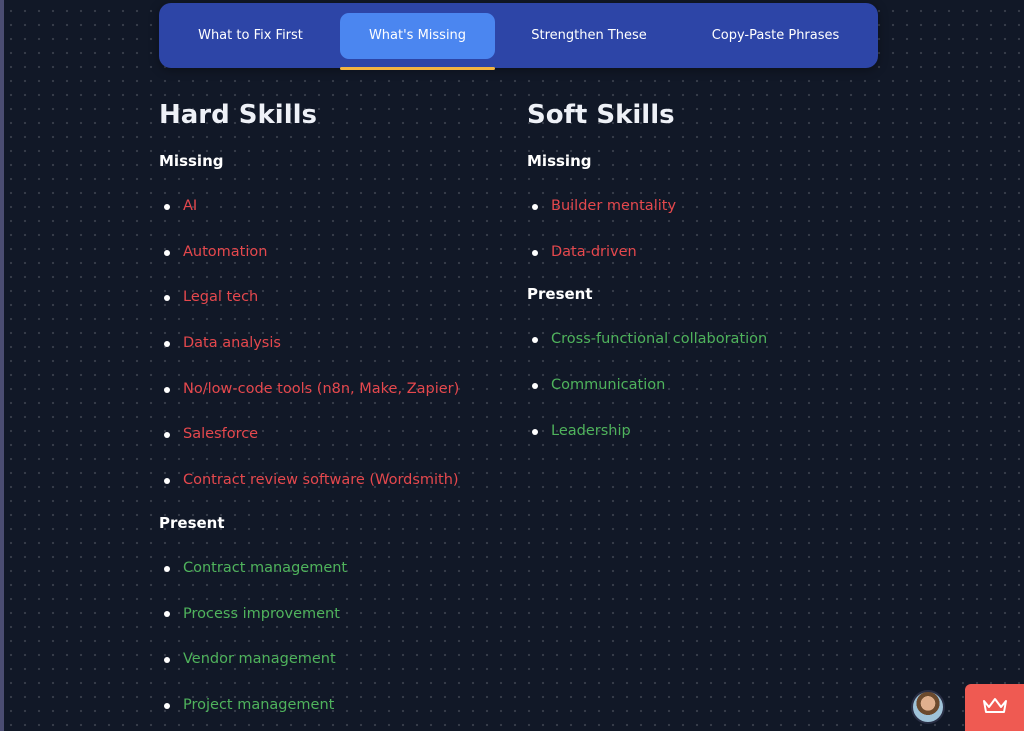  Describe the element at coordinates (647, 207) in the screenshot. I see `list-item: Builder mentality` at that location.